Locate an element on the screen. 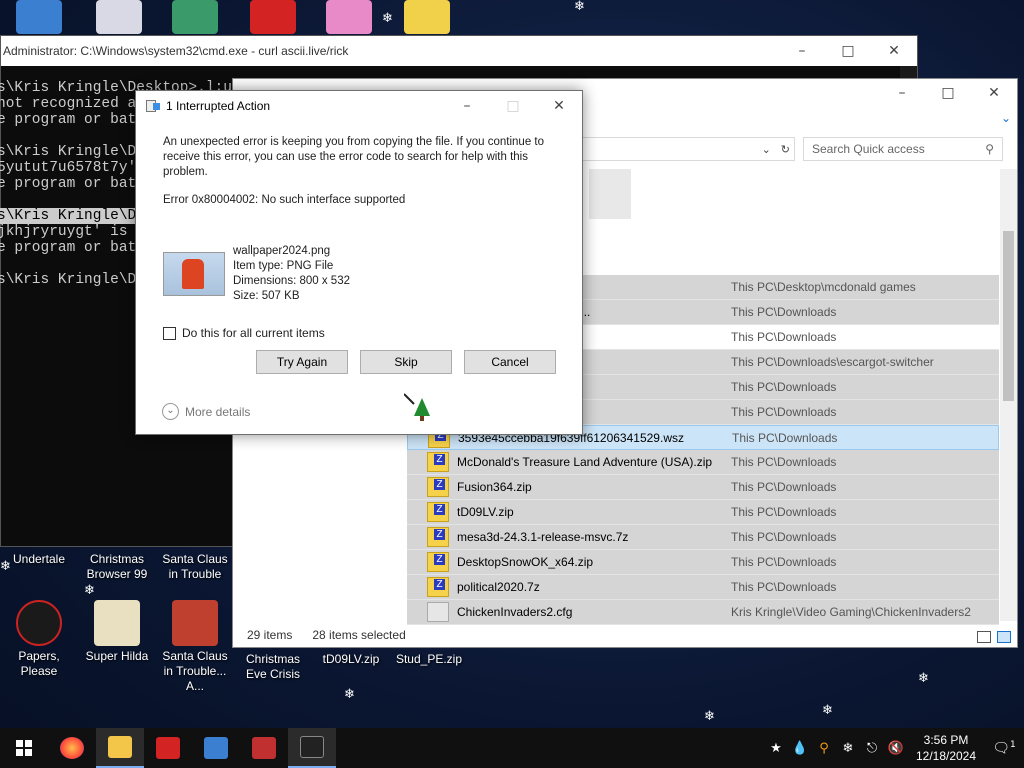  desktop-icon: Santa Claus in Trouble is located at coordinates (195, 567).